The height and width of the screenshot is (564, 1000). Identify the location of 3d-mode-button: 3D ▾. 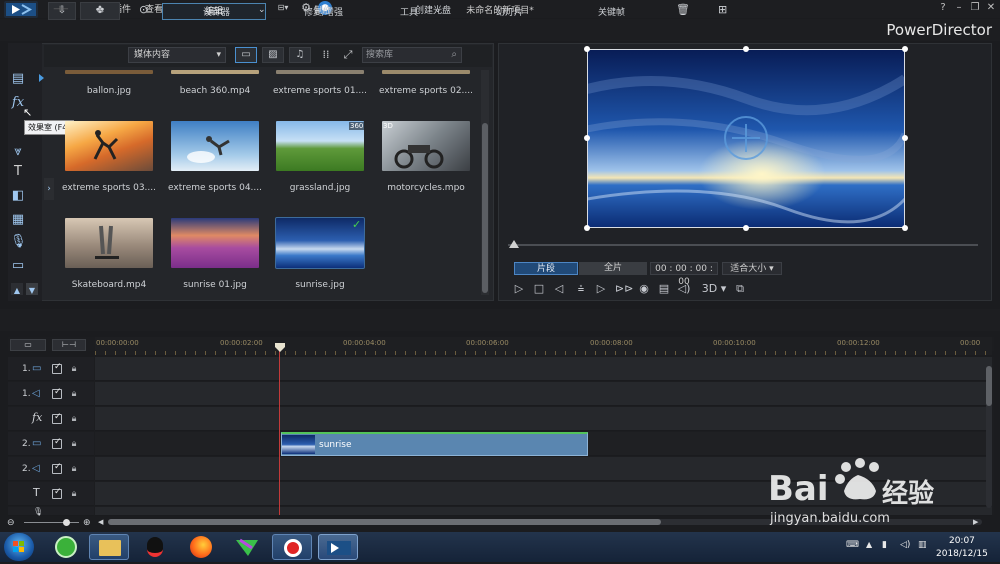
(714, 289).